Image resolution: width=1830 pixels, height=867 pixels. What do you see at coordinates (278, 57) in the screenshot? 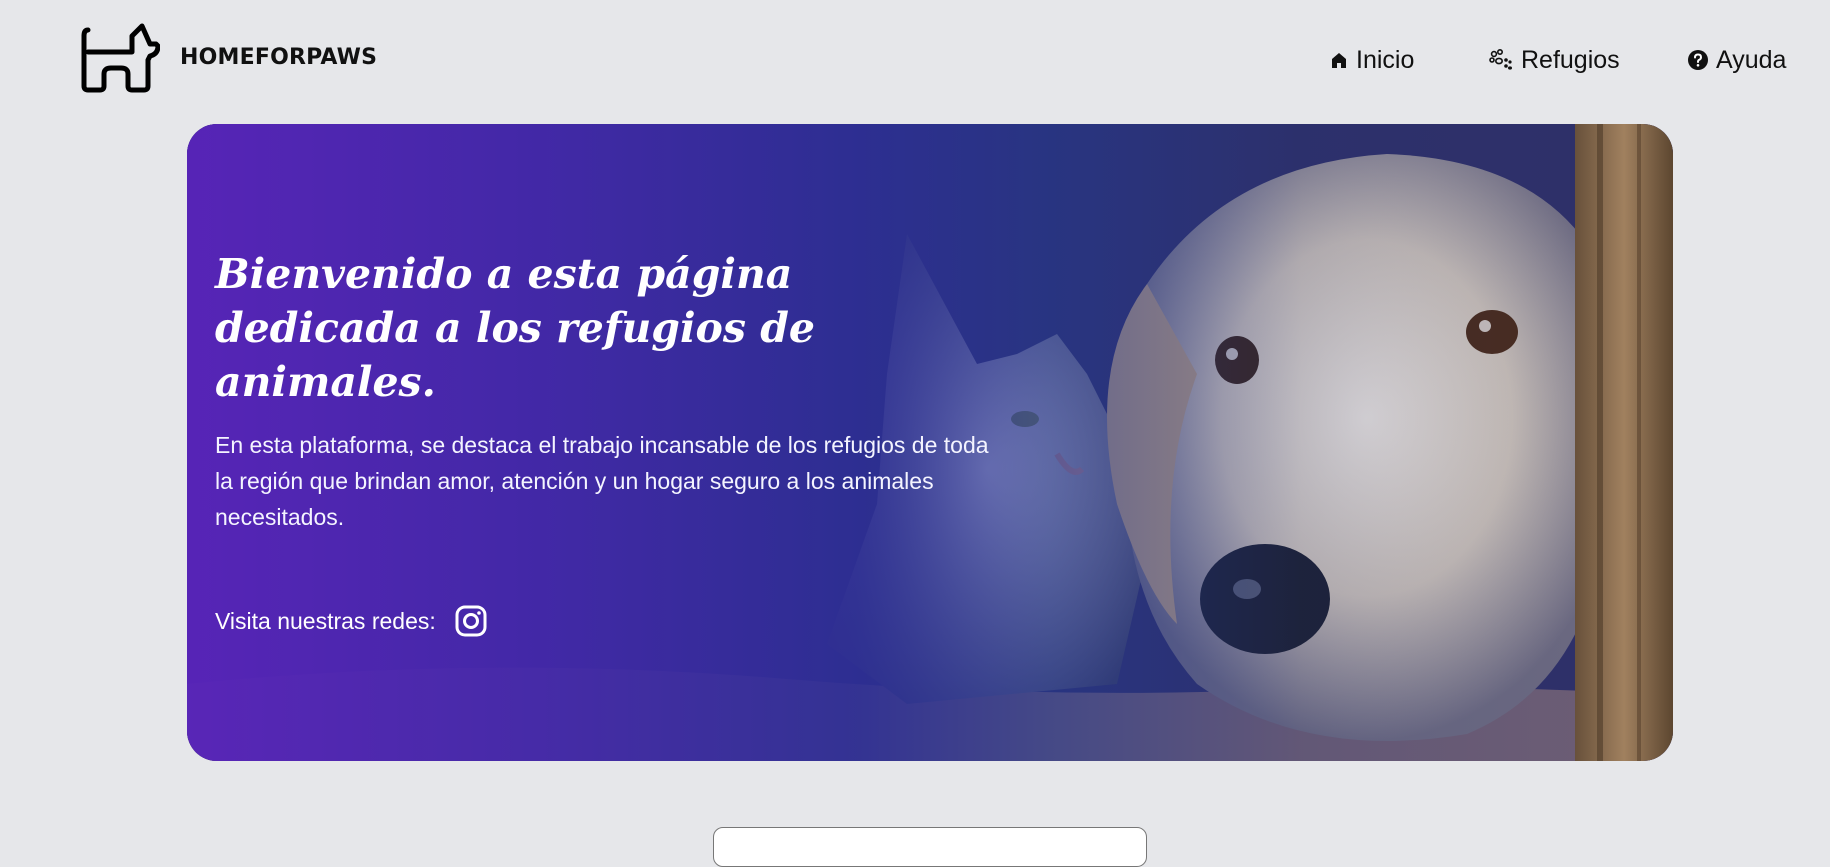
I see `brand-name: HOMEFORPAWS` at bounding box center [278, 57].